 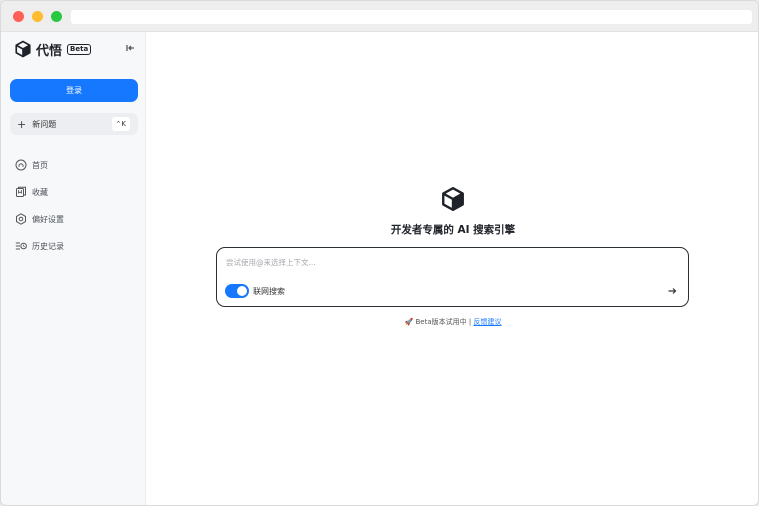 I want to click on search-box: 联网搜索, so click(x=452, y=277).